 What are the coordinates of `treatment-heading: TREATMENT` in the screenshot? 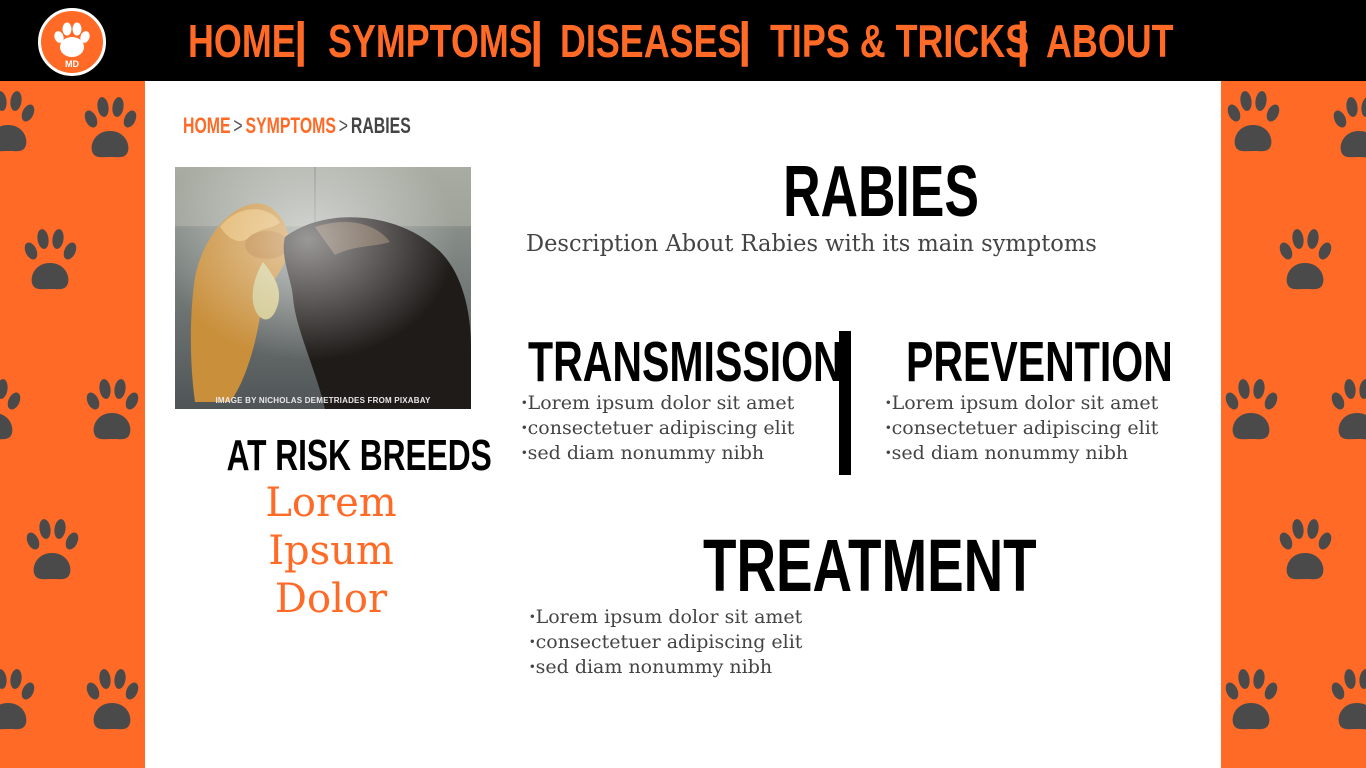 It's located at (870, 565).